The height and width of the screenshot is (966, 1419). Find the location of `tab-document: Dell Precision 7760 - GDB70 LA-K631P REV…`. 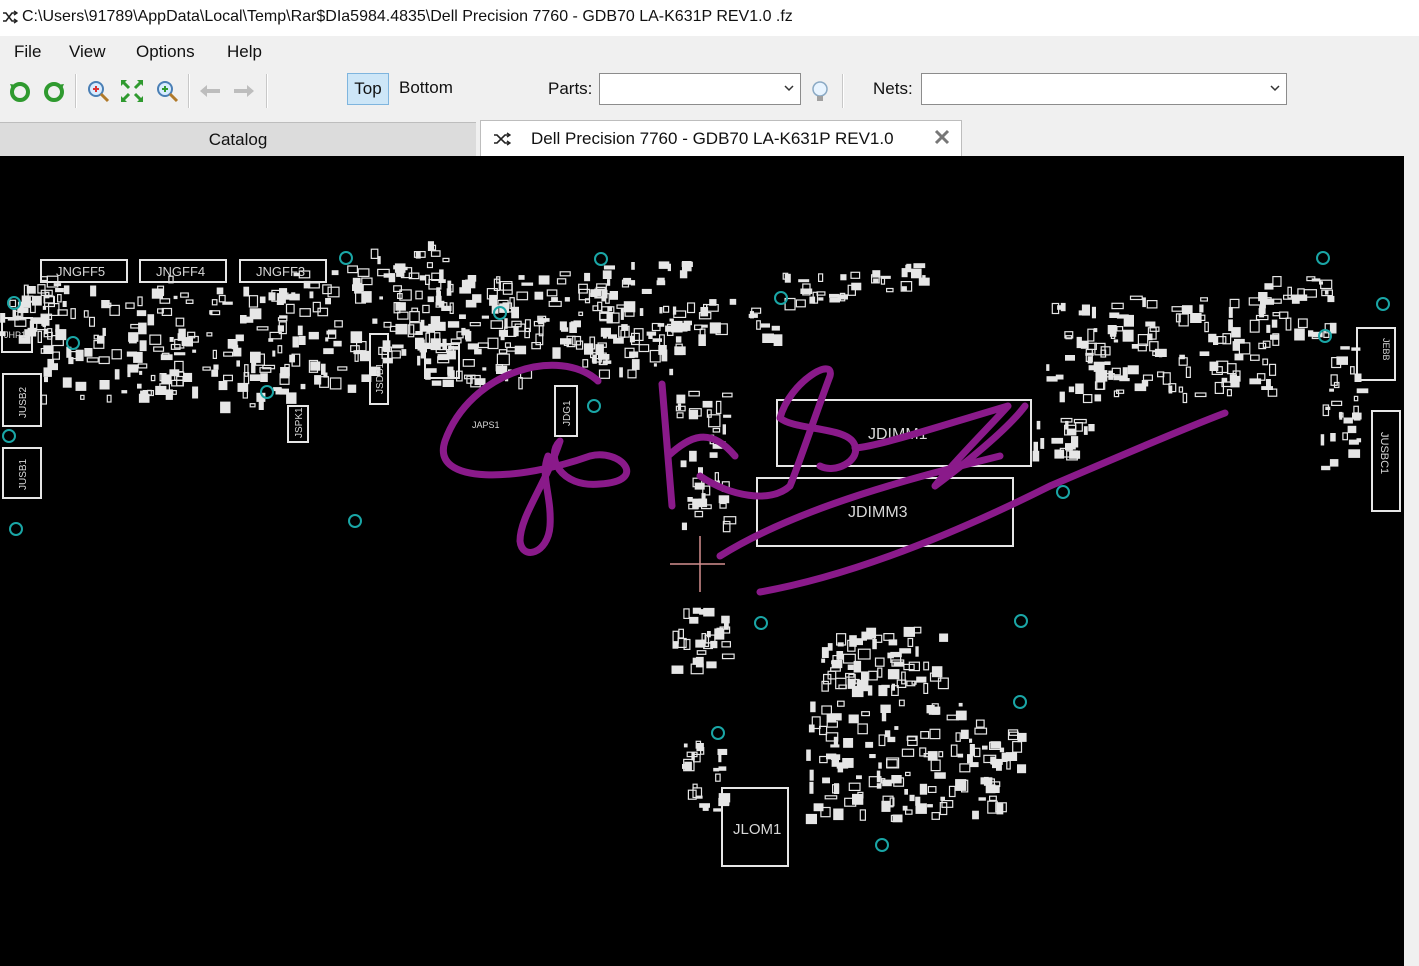

tab-document: Dell Precision 7760 - GDB70 LA-K631P REV… is located at coordinates (721, 138).